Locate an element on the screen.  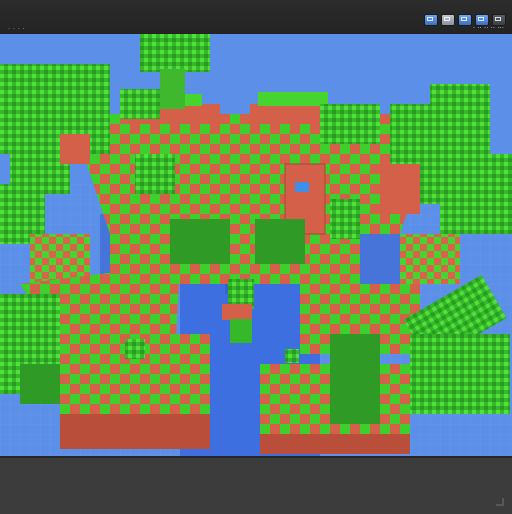
layers-icon is located at coordinates (448, 20).